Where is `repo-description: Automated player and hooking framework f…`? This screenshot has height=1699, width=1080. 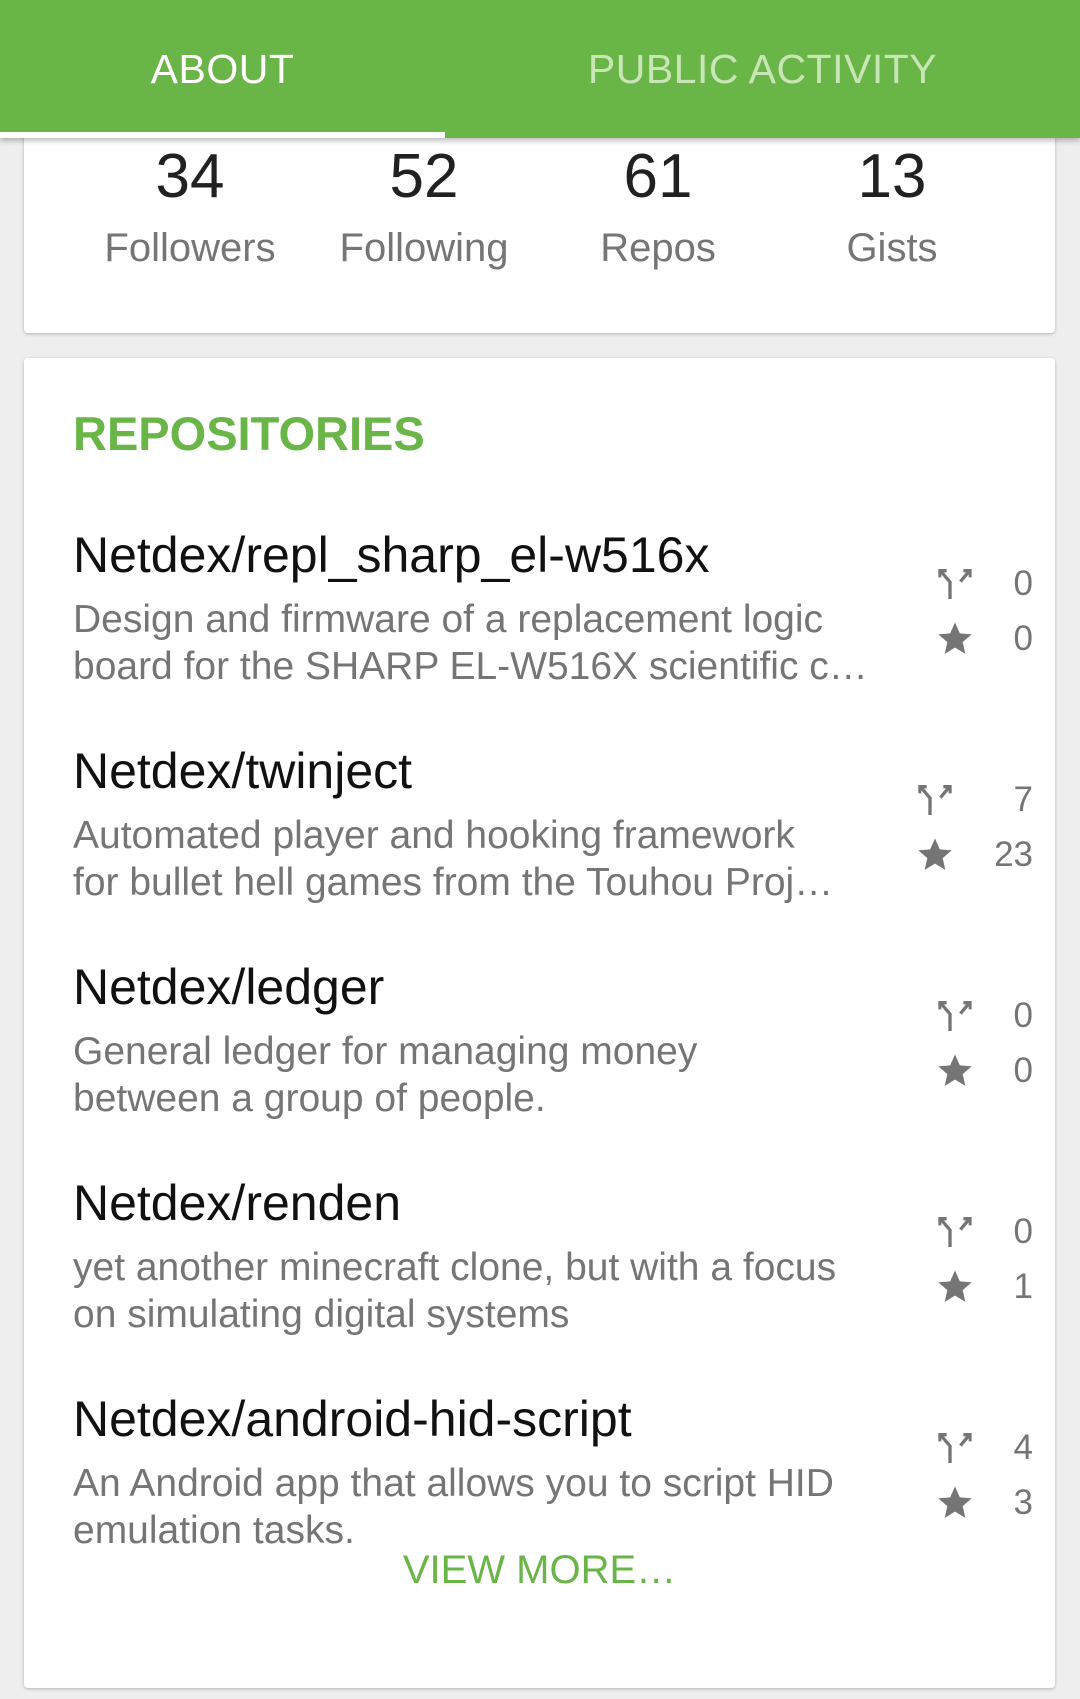
repo-description: Automated player and hooking framework f… is located at coordinates (453, 859).